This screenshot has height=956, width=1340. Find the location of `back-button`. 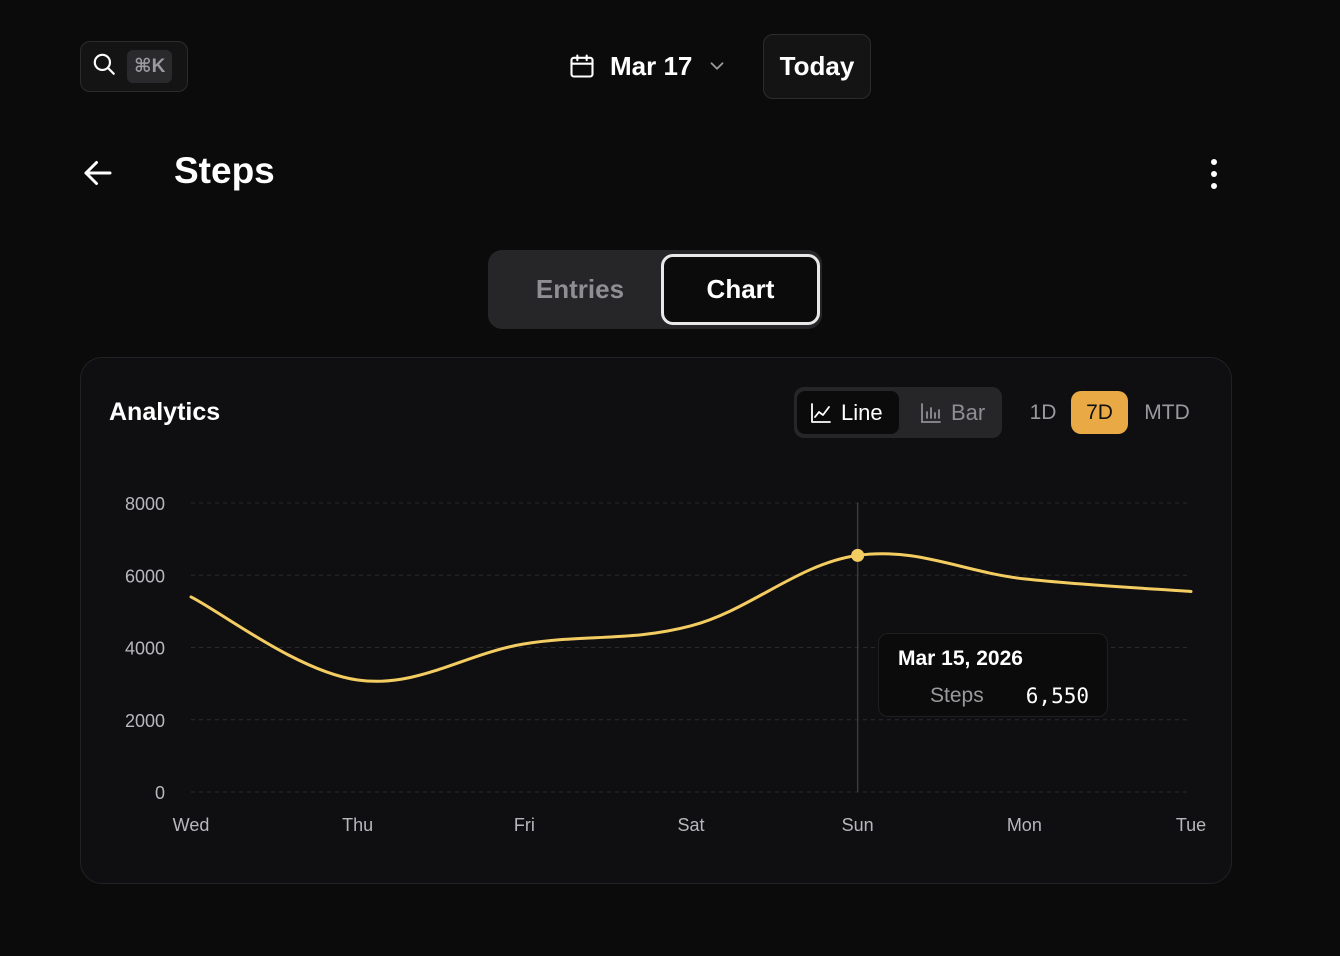

back-button is located at coordinates (99, 174).